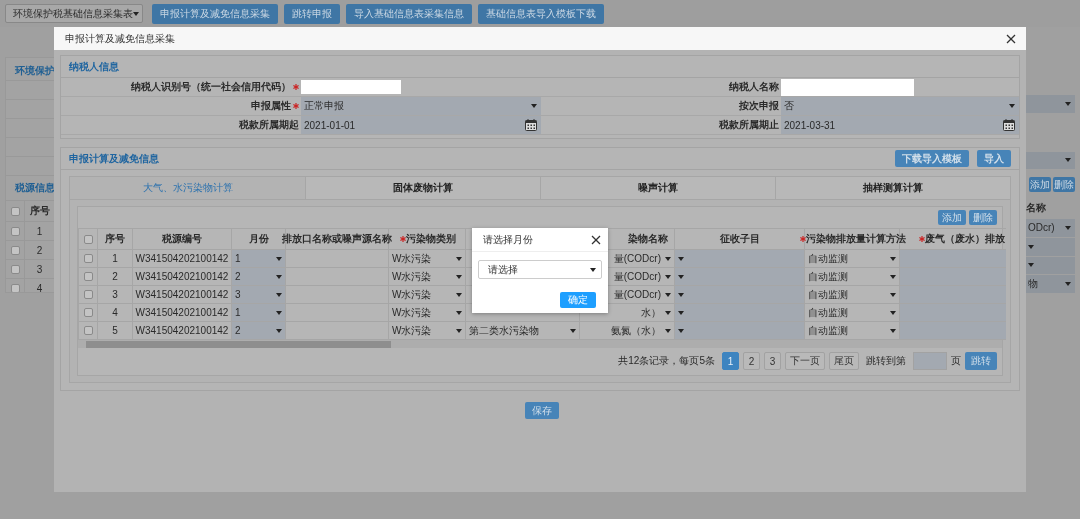 This screenshot has height=519, width=1080. What do you see at coordinates (74, 13) in the screenshot?
I see `form-select: 环境保护税基础信息采集表` at bounding box center [74, 13].